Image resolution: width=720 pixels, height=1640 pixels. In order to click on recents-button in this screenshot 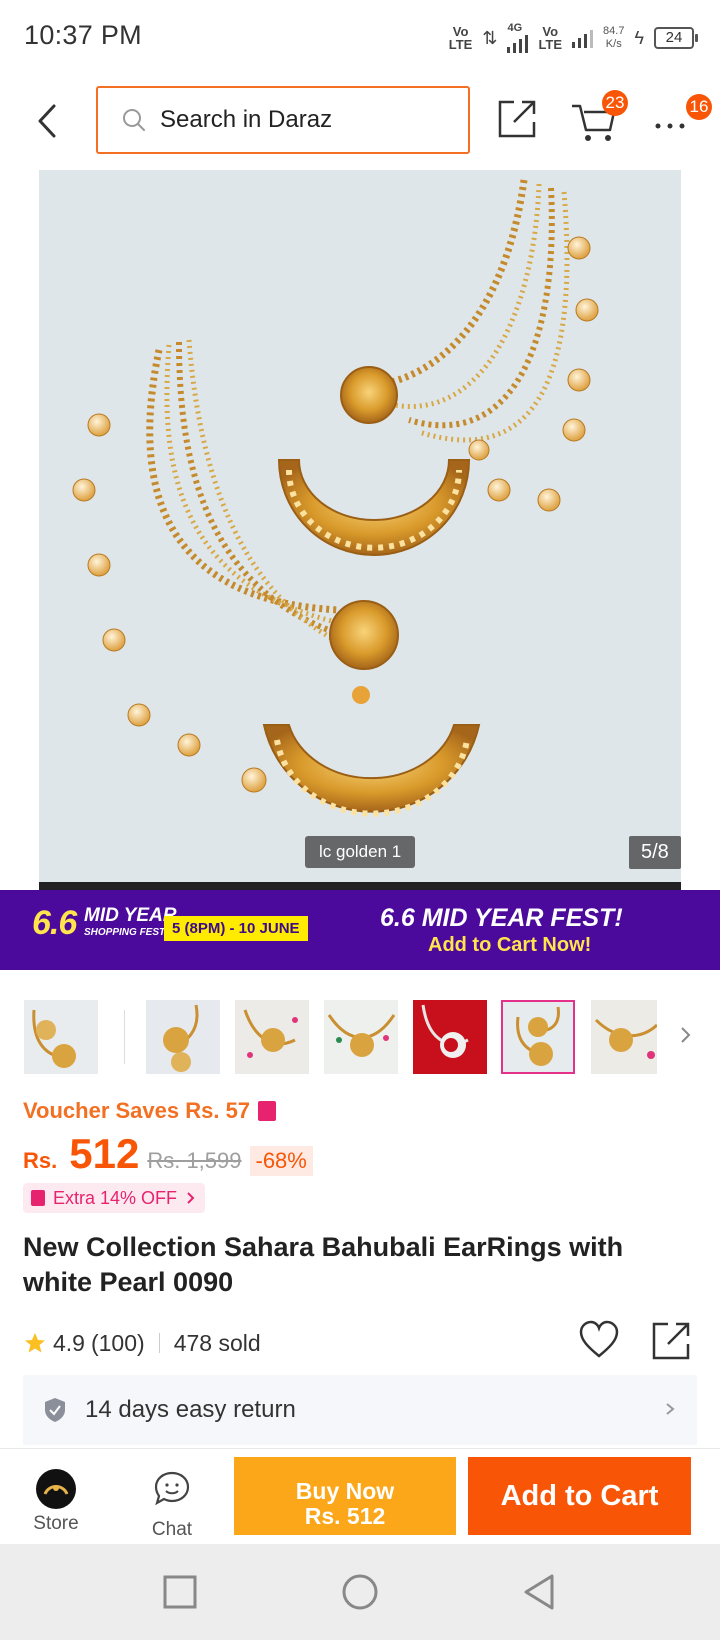, I will do `click(180, 1592)`.